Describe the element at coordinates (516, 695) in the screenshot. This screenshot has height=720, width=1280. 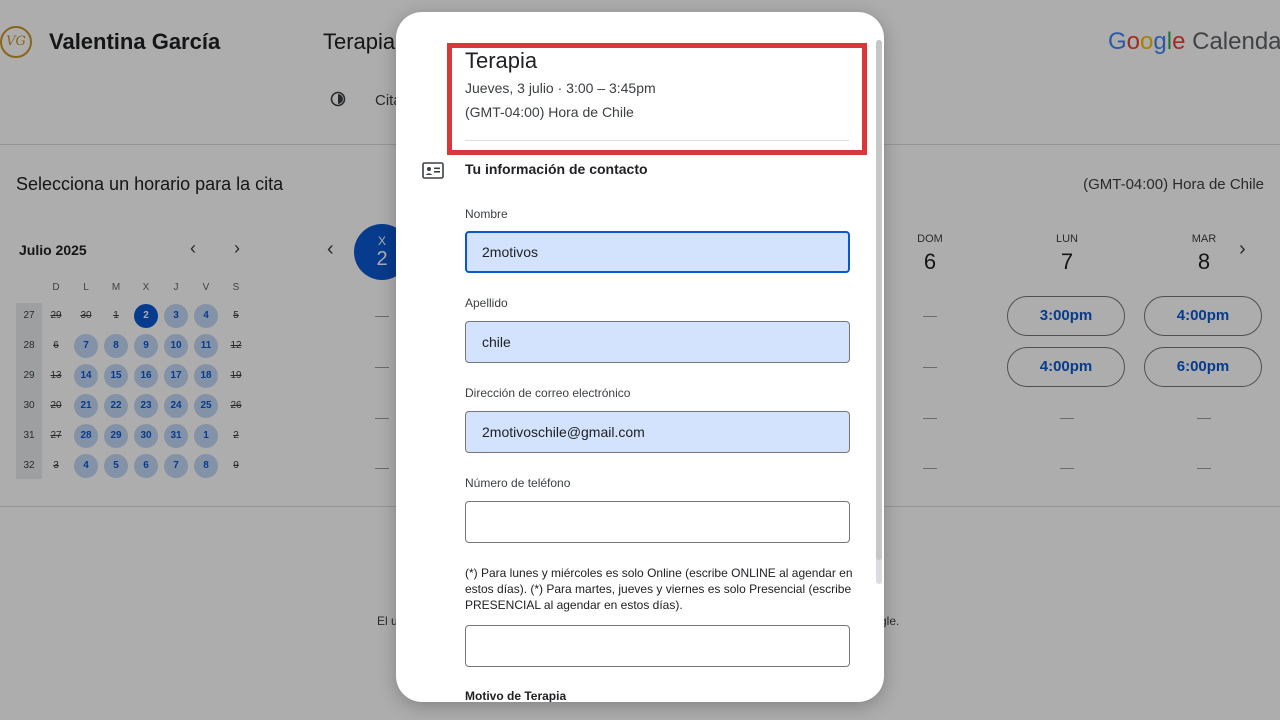
I see `reason-label: Motivo de Terapia` at that location.